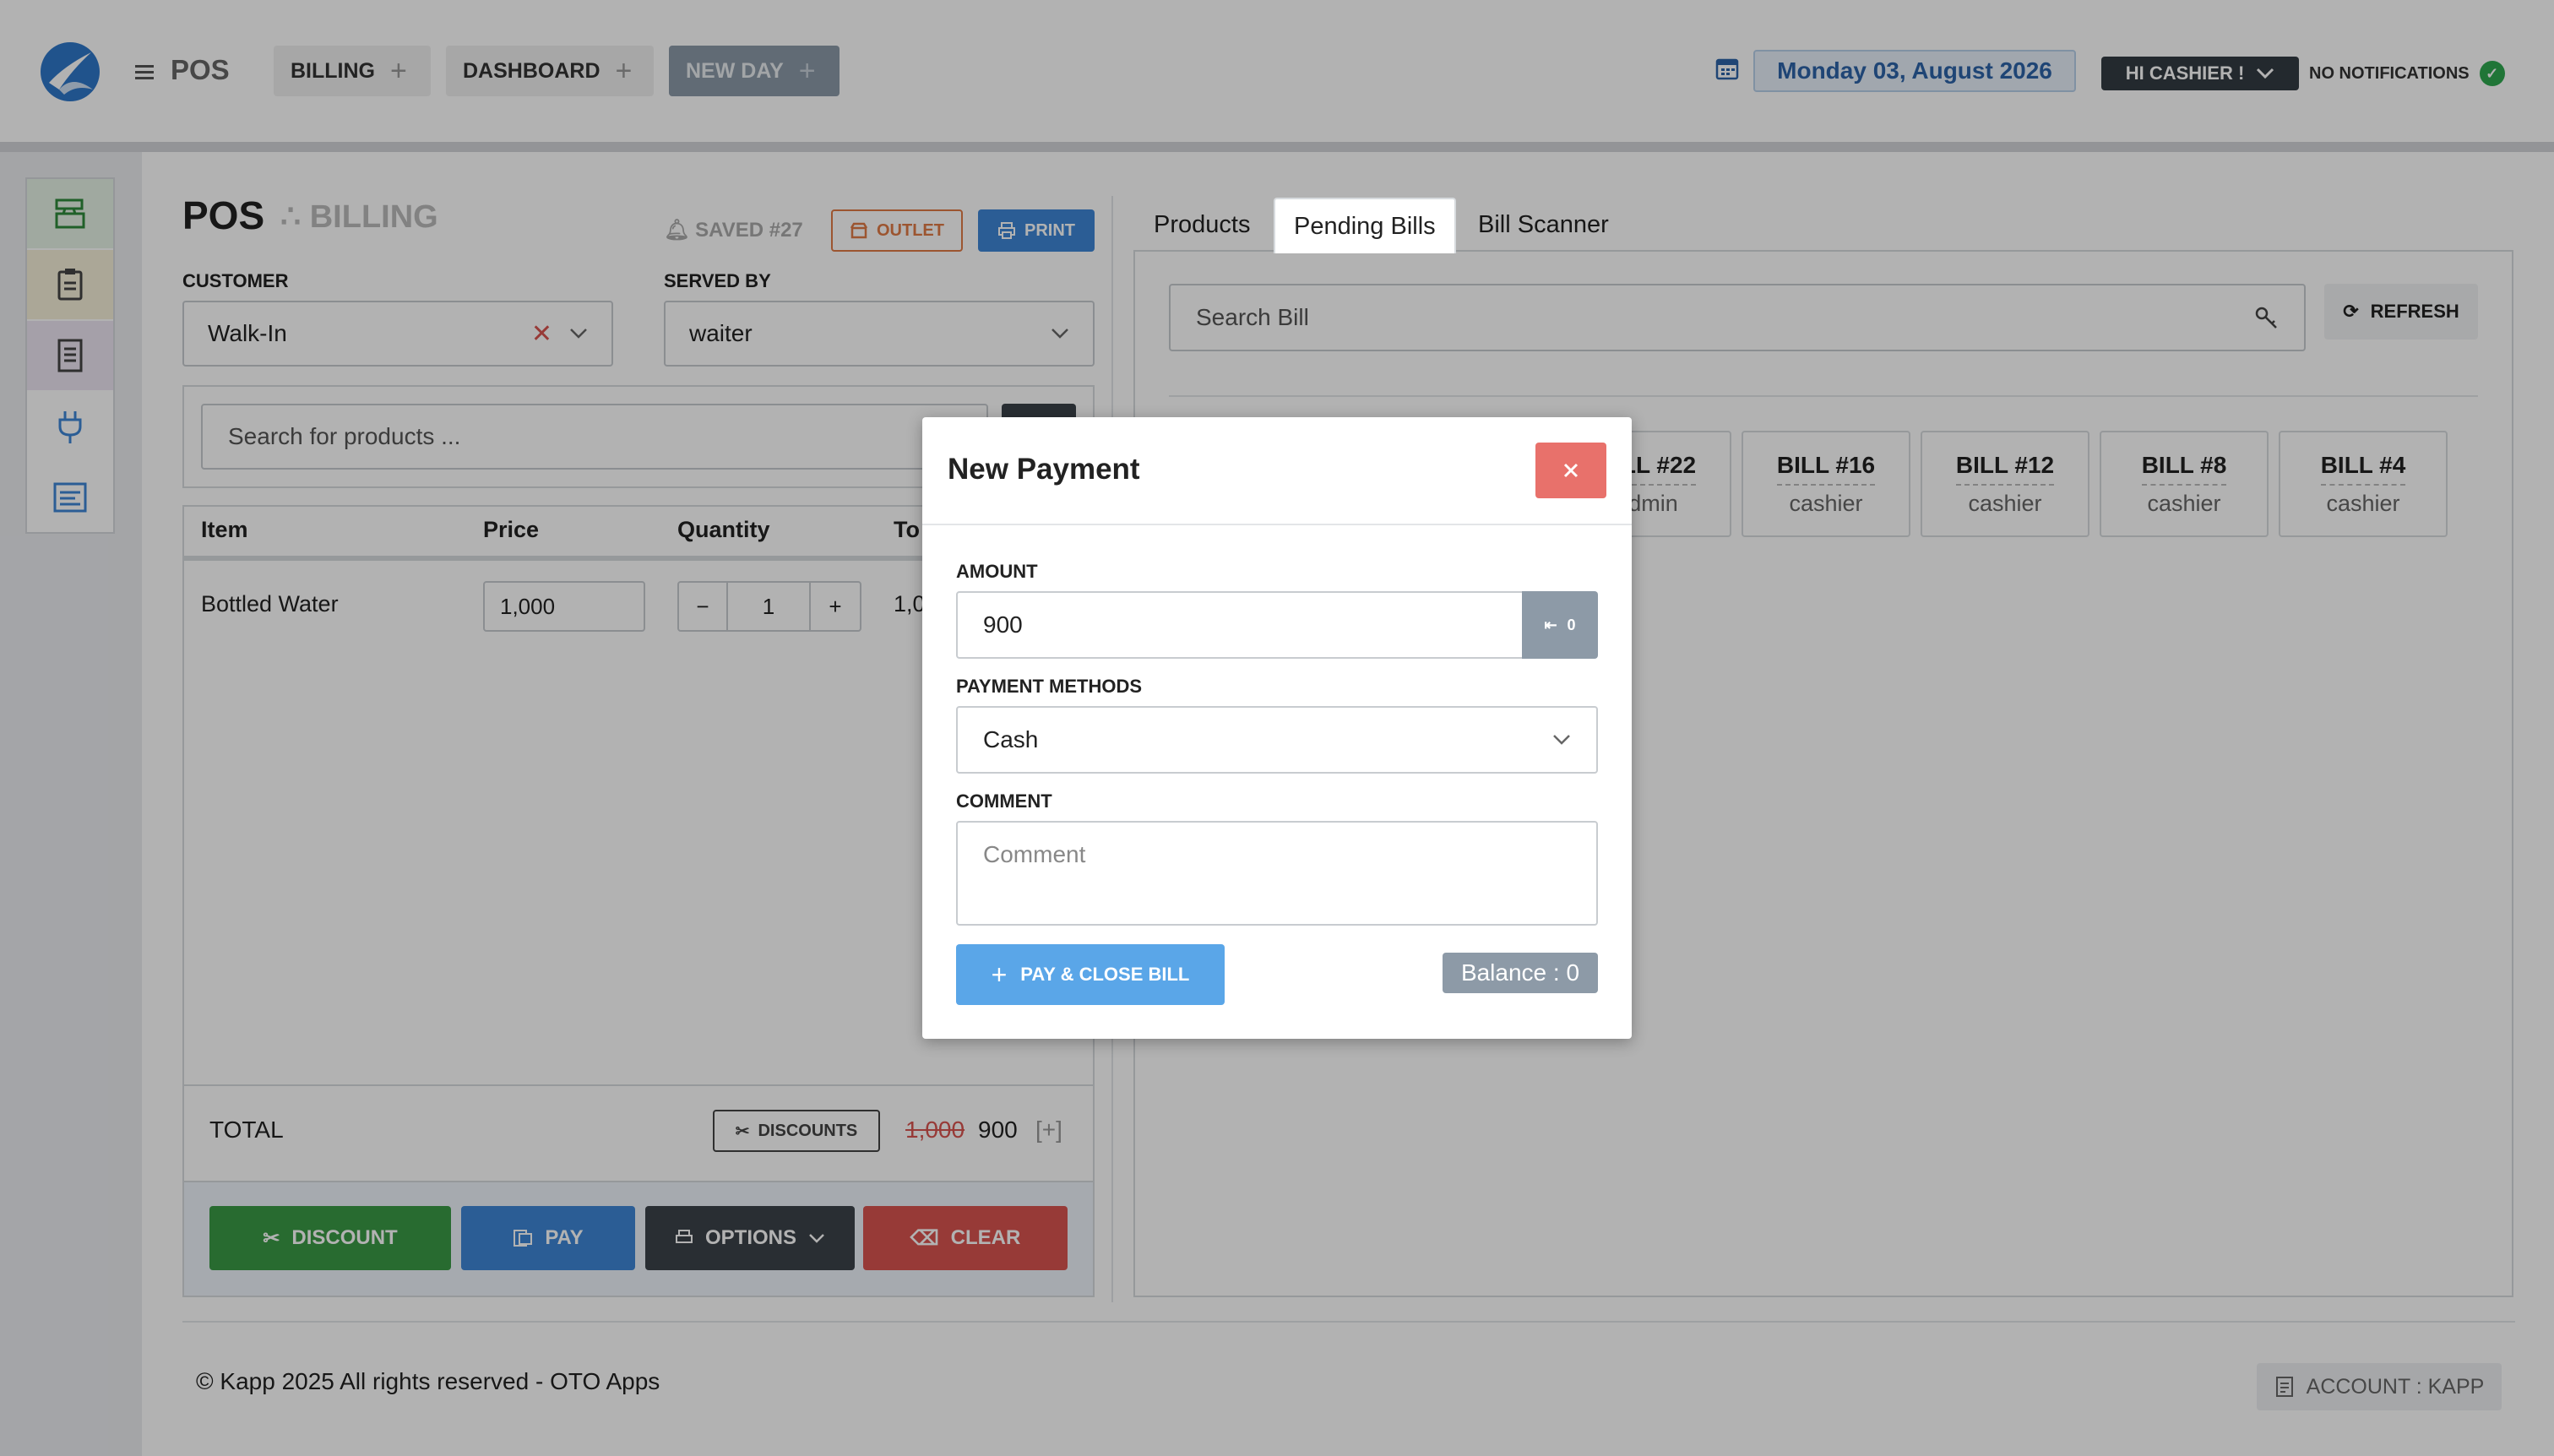 The width and height of the screenshot is (2554, 1456). Describe the element at coordinates (1240, 625) in the screenshot. I see `amount-input: 900` at that location.